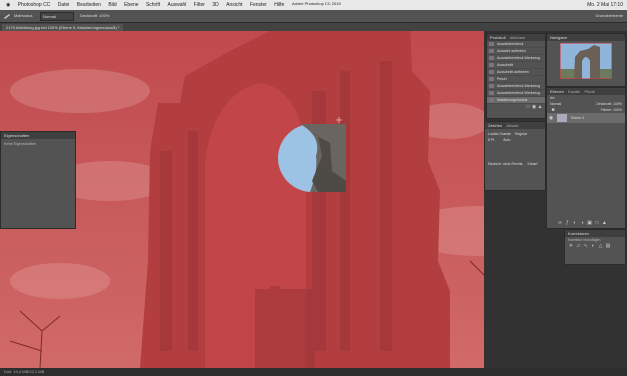  What do you see at coordinates (577, 118) in the screenshot?
I see `layer-name: Ebene 0` at bounding box center [577, 118].